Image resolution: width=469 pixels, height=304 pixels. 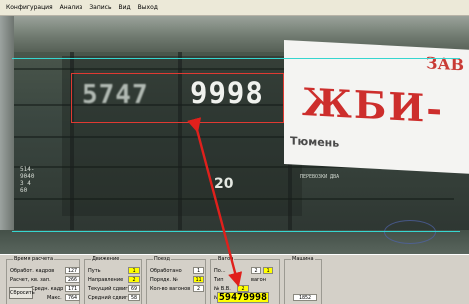 What do you see at coordinates (234, 8) in the screenshot?
I see `menu-bar: Конфигурация Анализ Запись Вид Выход` at bounding box center [234, 8].